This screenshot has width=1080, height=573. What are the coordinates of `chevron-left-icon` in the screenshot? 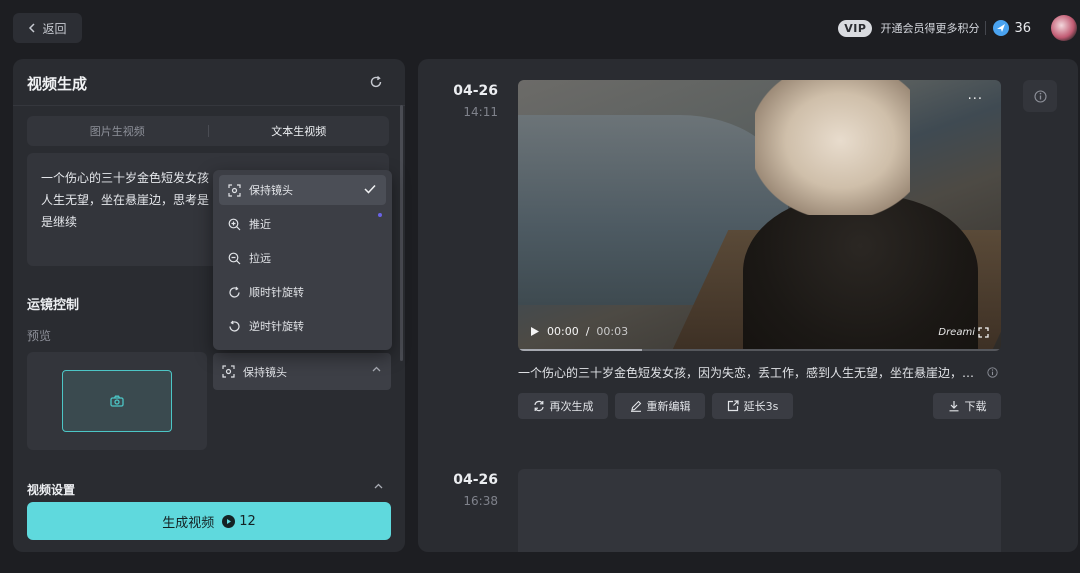 It's located at (32, 28).